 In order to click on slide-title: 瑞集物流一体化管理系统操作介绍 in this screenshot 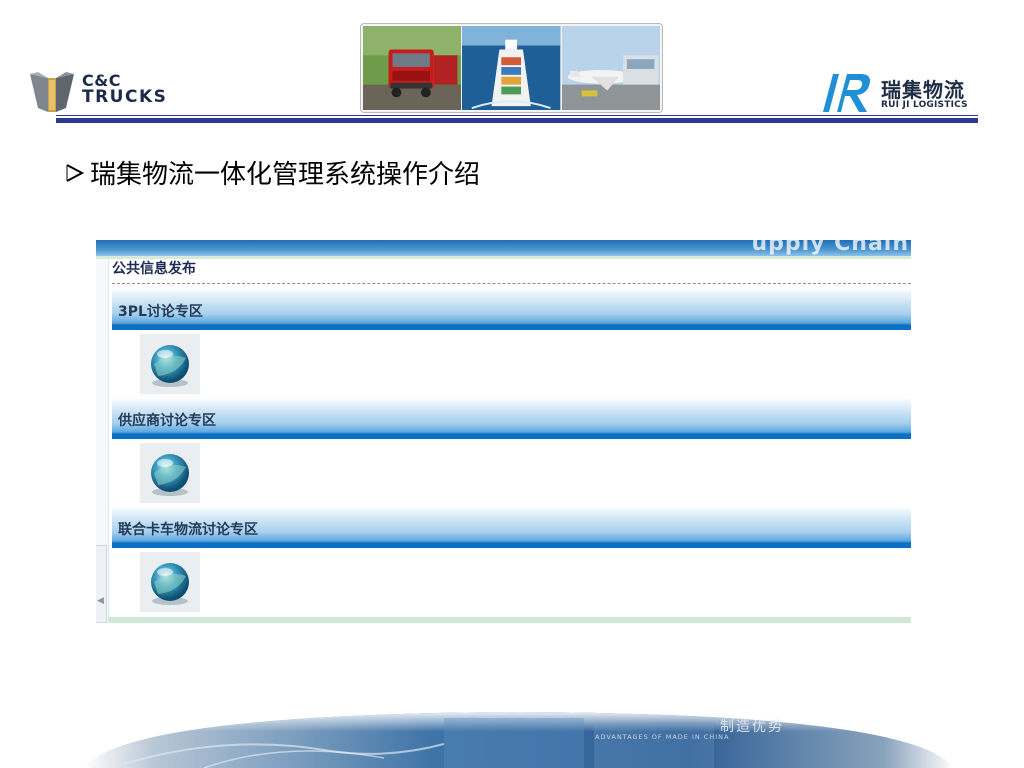, I will do `click(272, 172)`.